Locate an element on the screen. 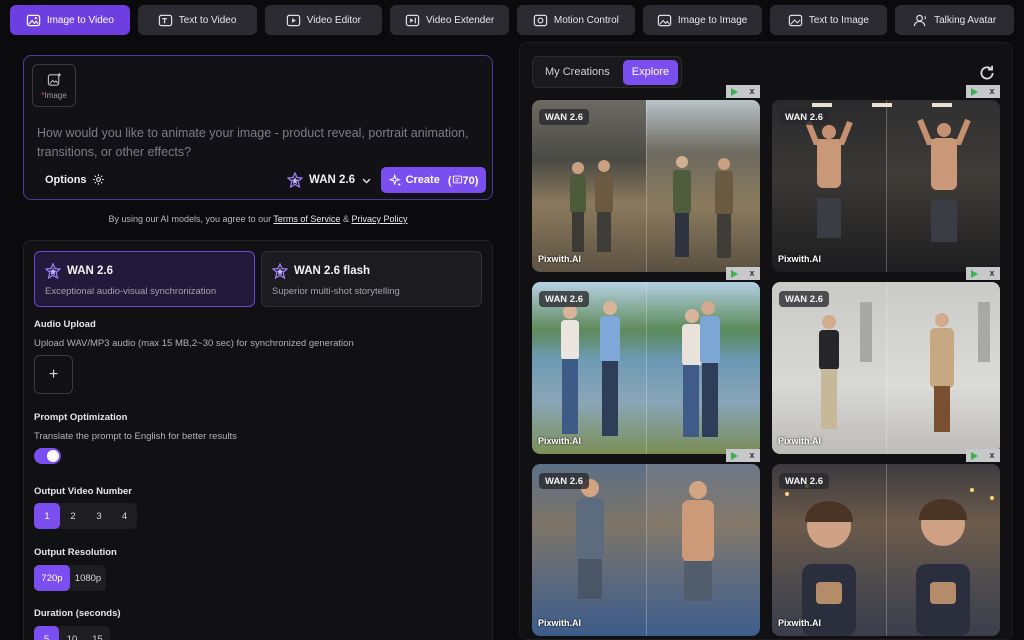 The width and height of the screenshot is (1024, 640). tab-explore: Explore is located at coordinates (650, 72).